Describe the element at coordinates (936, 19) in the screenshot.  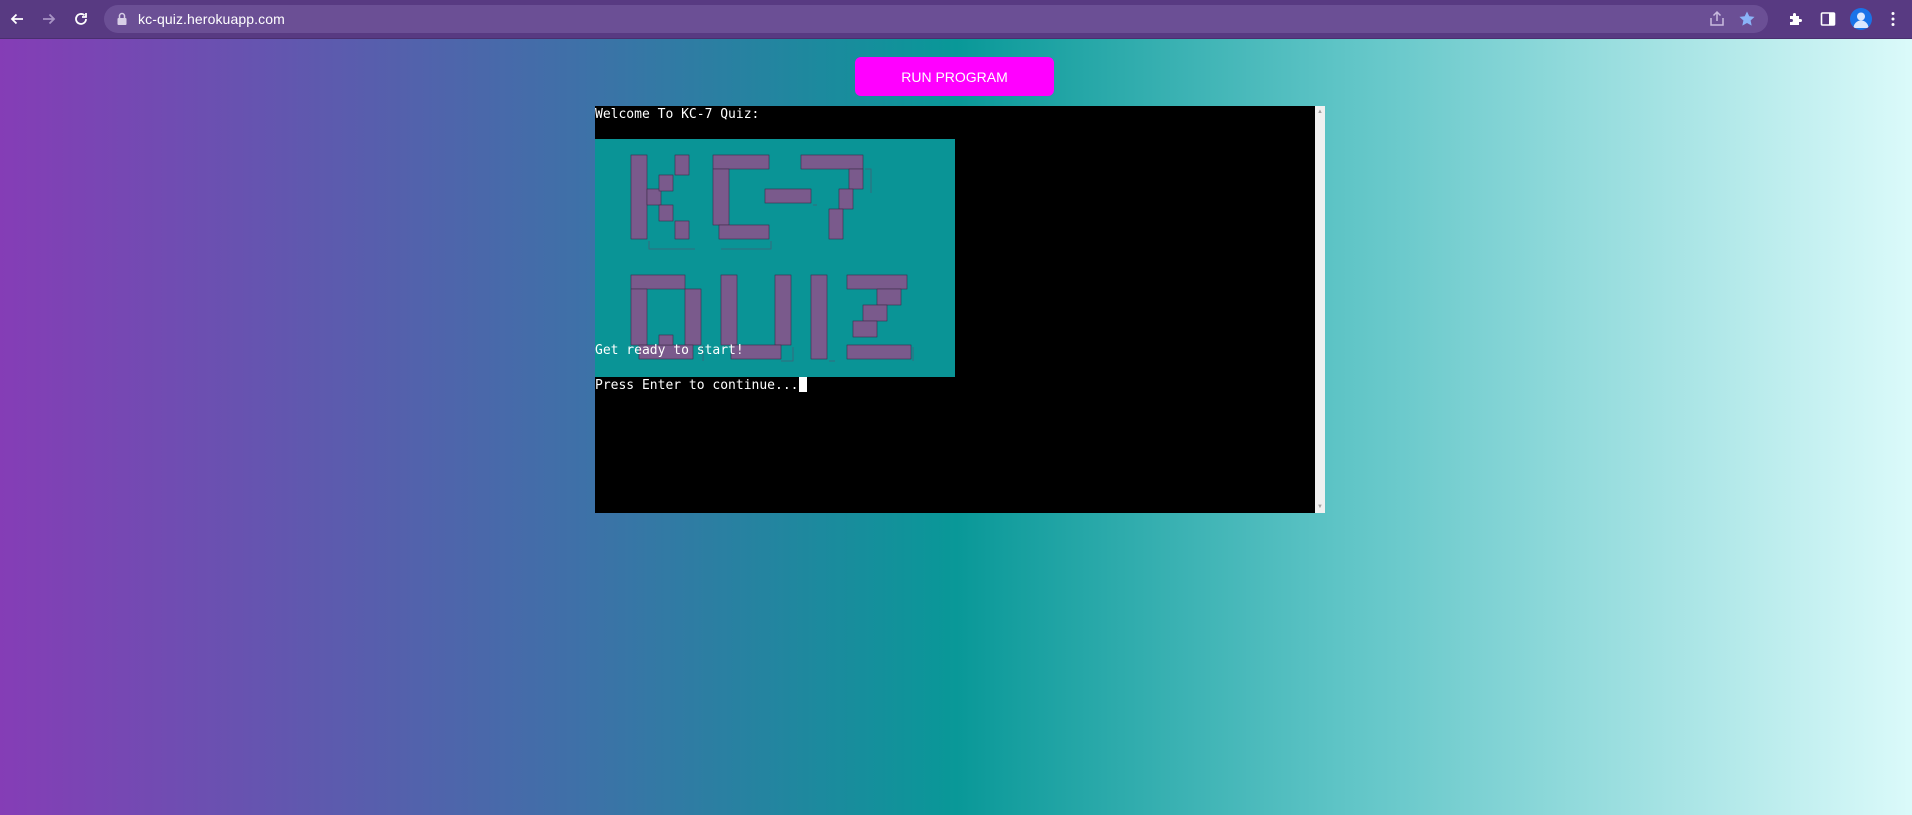
I see `address-bar: kc-quiz.herokuapp.com` at that location.